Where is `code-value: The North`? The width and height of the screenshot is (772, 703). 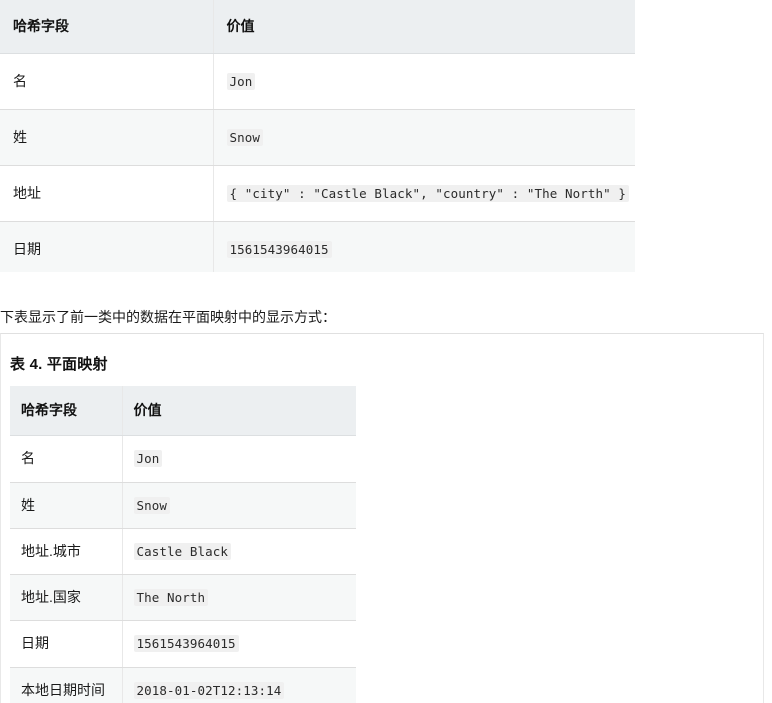 code-value: The North is located at coordinates (171, 598).